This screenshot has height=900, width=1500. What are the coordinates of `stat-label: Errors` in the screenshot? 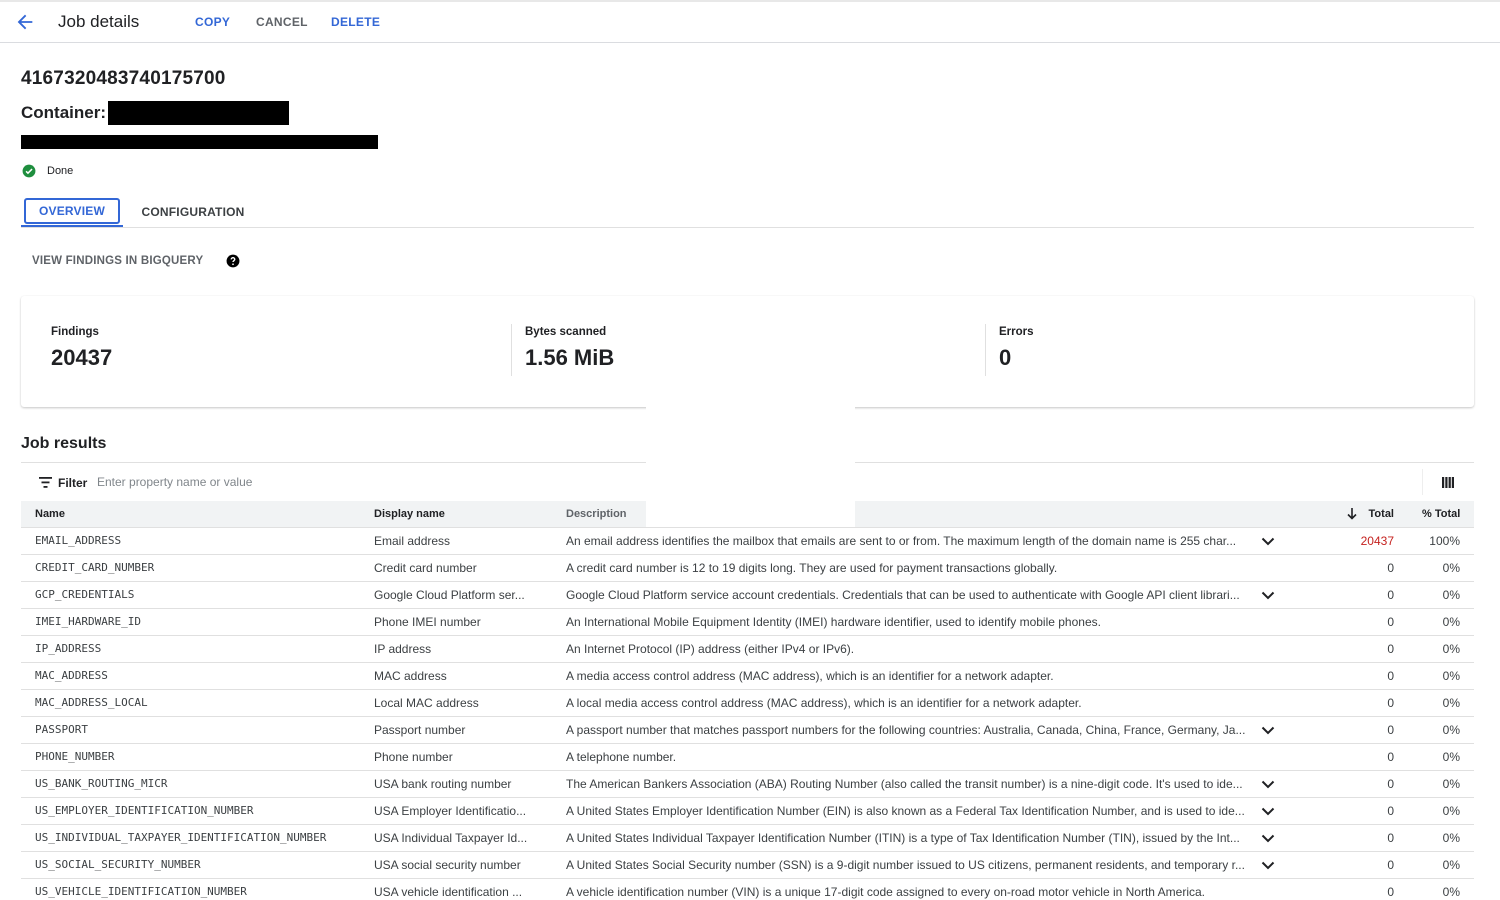 It's located at (1016, 332).